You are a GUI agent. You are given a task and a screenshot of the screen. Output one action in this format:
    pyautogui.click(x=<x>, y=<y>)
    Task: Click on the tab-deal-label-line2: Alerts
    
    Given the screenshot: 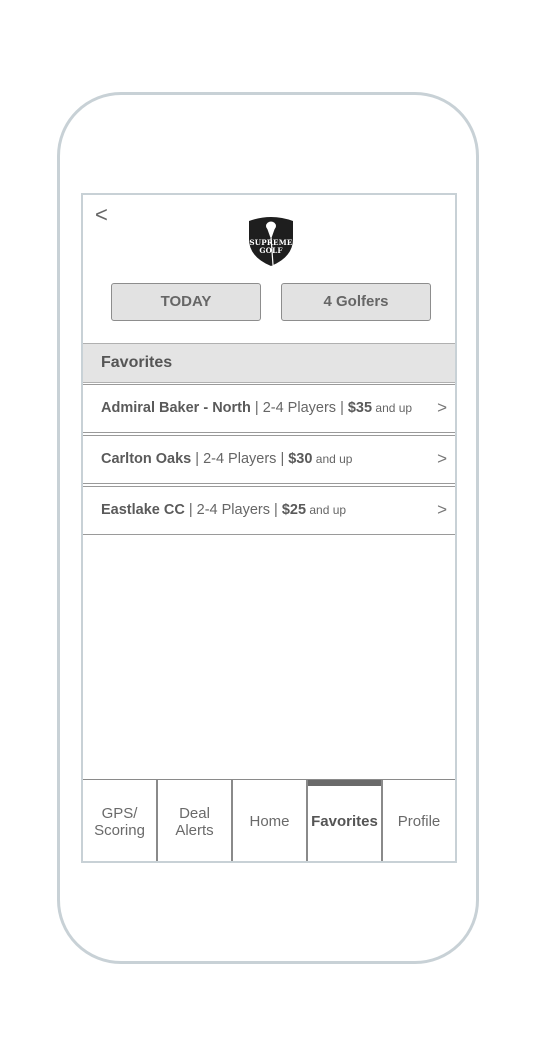 What is the action you would take?
    pyautogui.click(x=194, y=830)
    